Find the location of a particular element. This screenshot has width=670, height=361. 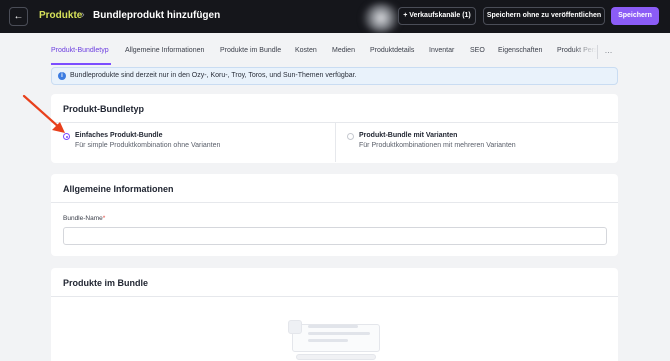

page-title: Bundleprodukt hinzufügen is located at coordinates (157, 15).